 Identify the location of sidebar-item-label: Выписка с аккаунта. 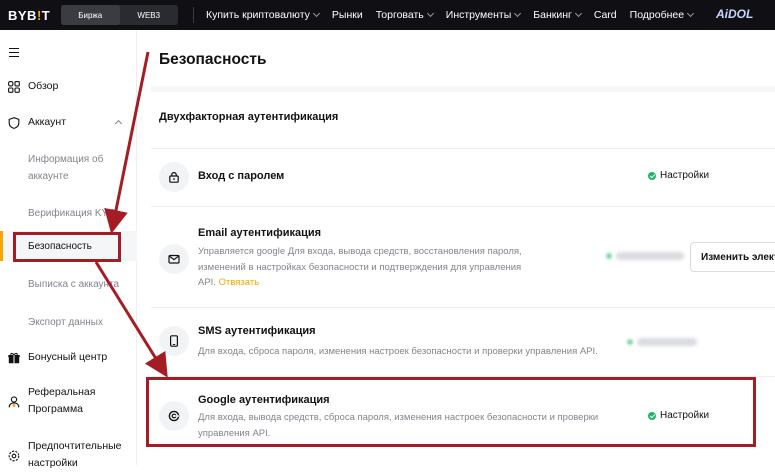
(74, 284).